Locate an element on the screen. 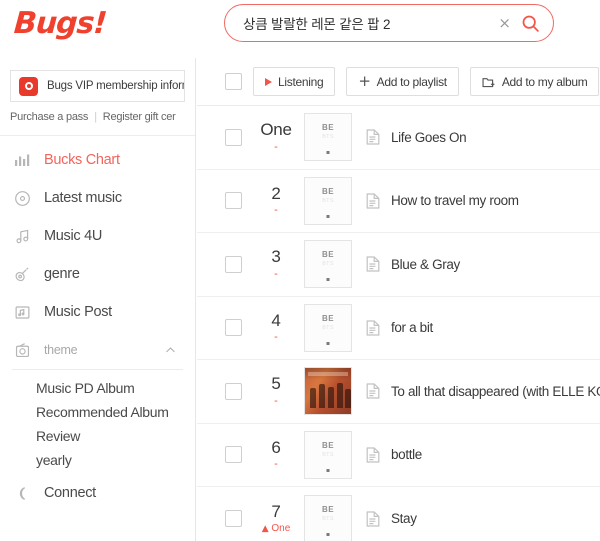 The height and width of the screenshot is (541, 600). sidebar-subitem-recommended-album: Recommended Album is located at coordinates (97, 412).